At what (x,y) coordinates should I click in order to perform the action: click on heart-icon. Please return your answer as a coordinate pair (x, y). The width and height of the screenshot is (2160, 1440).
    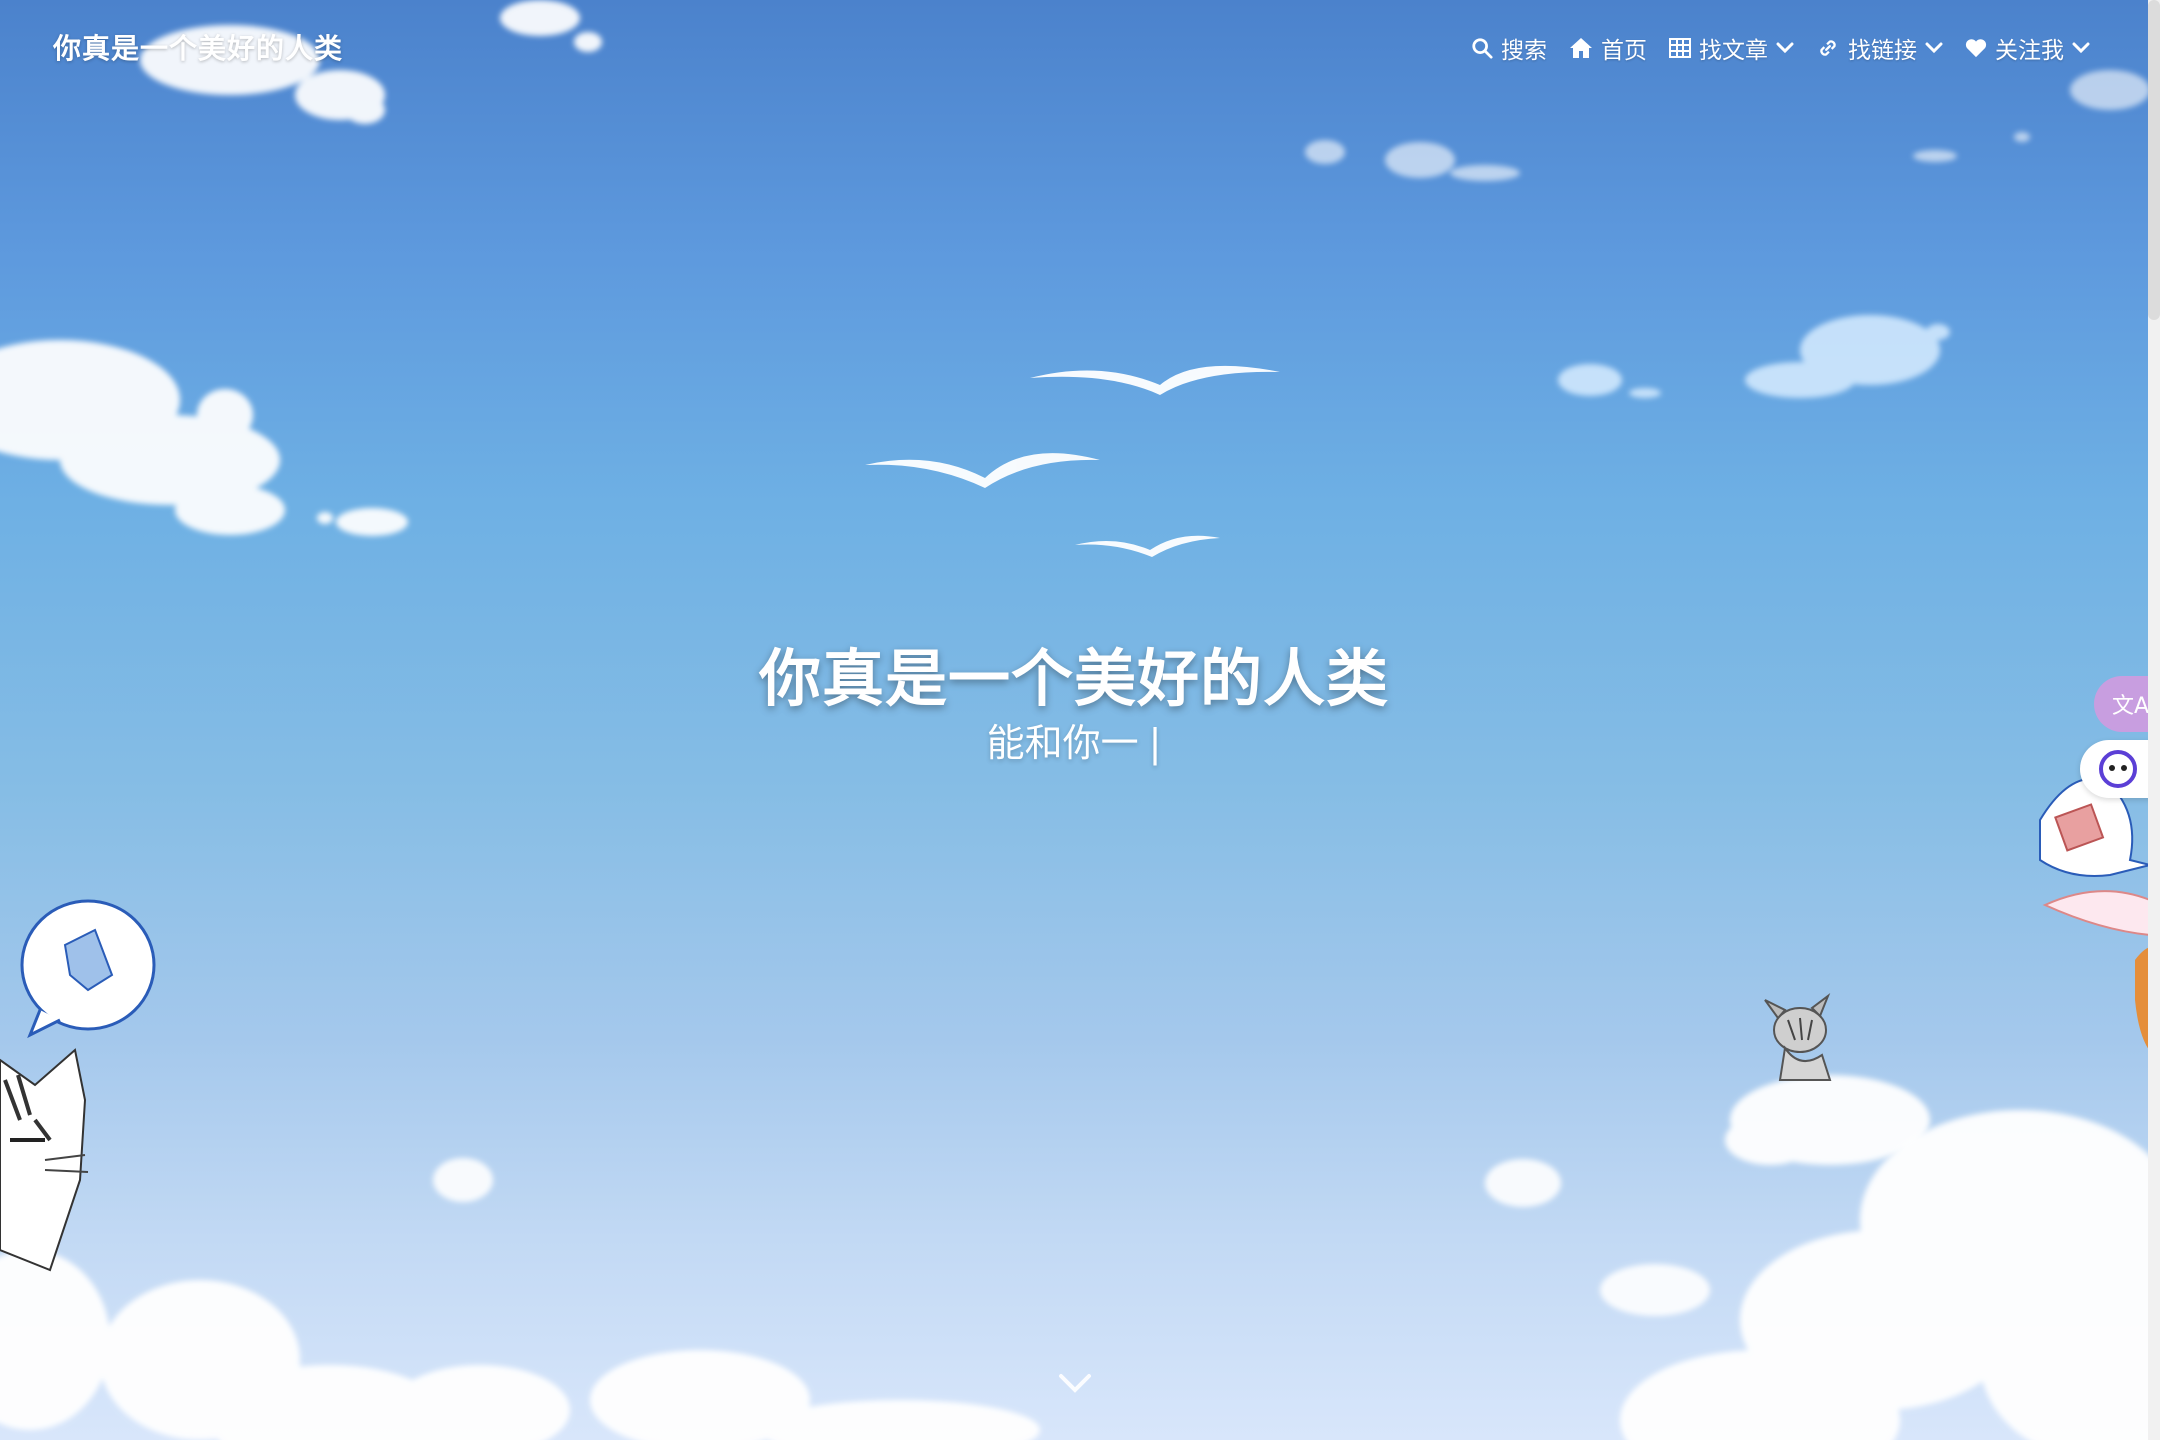
    Looking at the image, I should click on (1976, 48).